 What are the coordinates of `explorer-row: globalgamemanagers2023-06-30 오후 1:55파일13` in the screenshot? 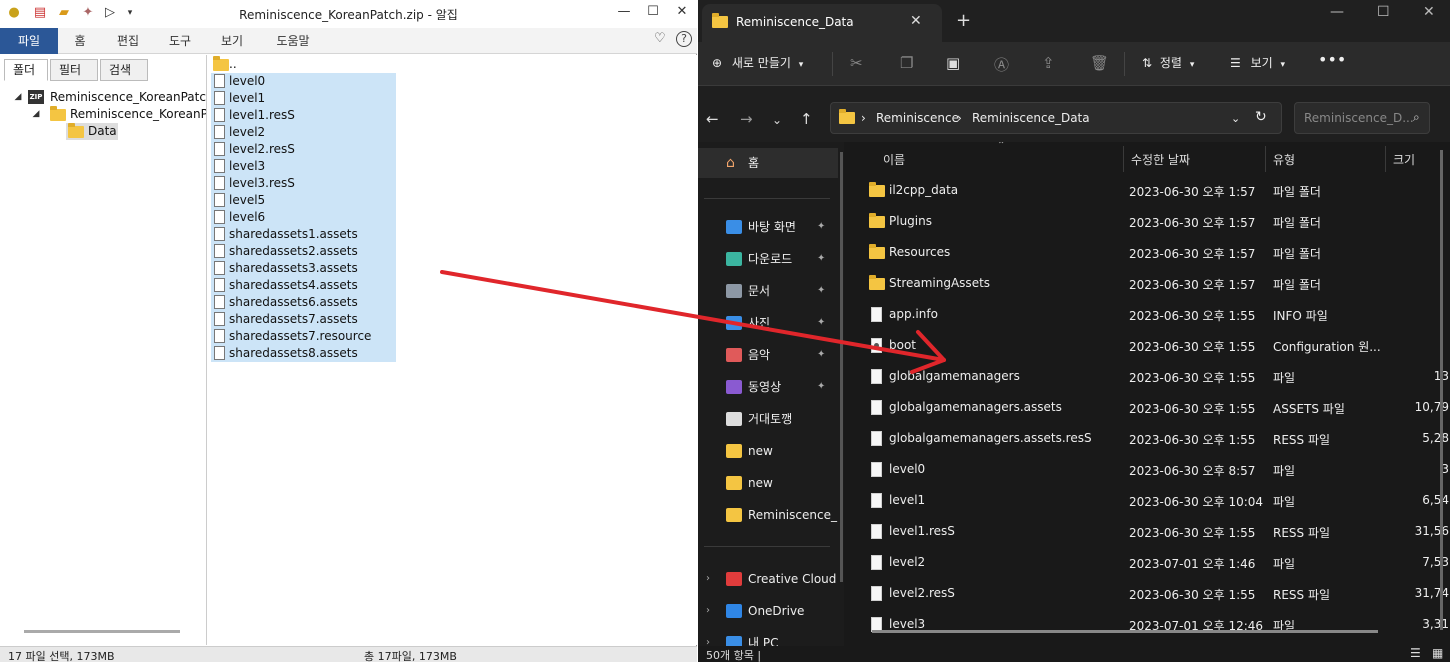 It's located at (1150, 376).